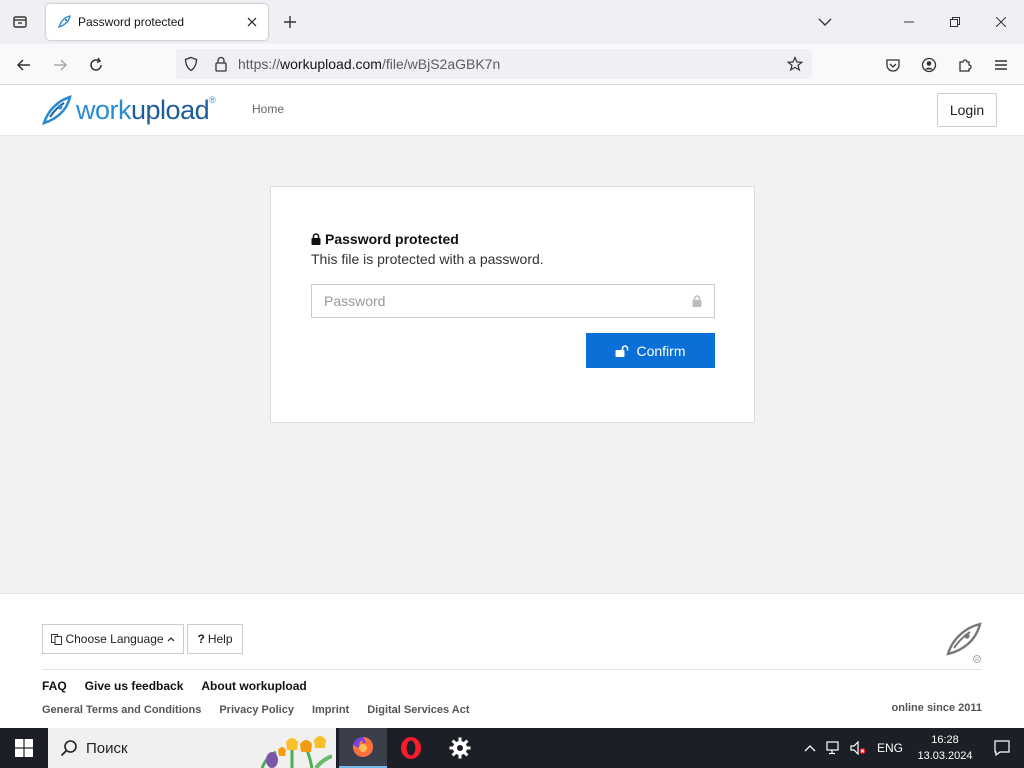 The height and width of the screenshot is (768, 1024). I want to click on unlock-icon, so click(622, 350).